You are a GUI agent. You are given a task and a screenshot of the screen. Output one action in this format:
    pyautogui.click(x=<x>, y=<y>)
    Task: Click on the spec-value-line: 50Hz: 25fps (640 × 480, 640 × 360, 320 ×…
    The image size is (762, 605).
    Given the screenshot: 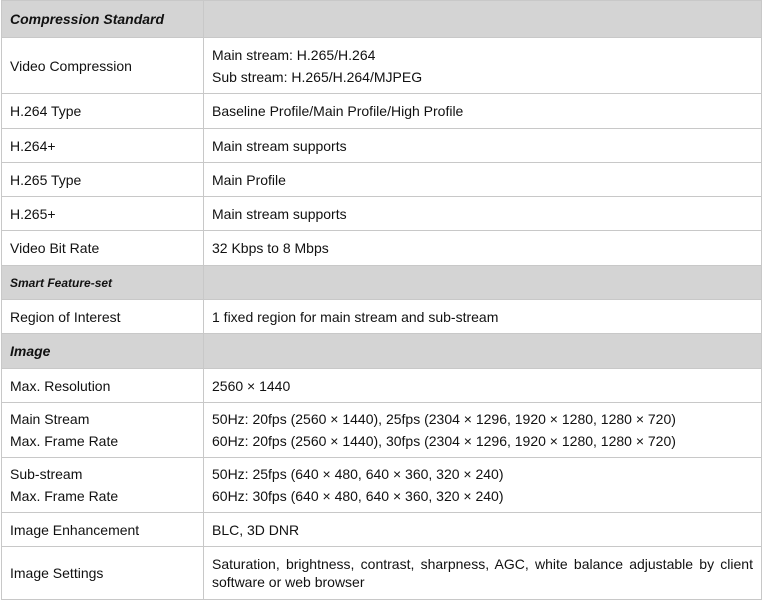 What is the action you would take?
    pyautogui.click(x=358, y=474)
    